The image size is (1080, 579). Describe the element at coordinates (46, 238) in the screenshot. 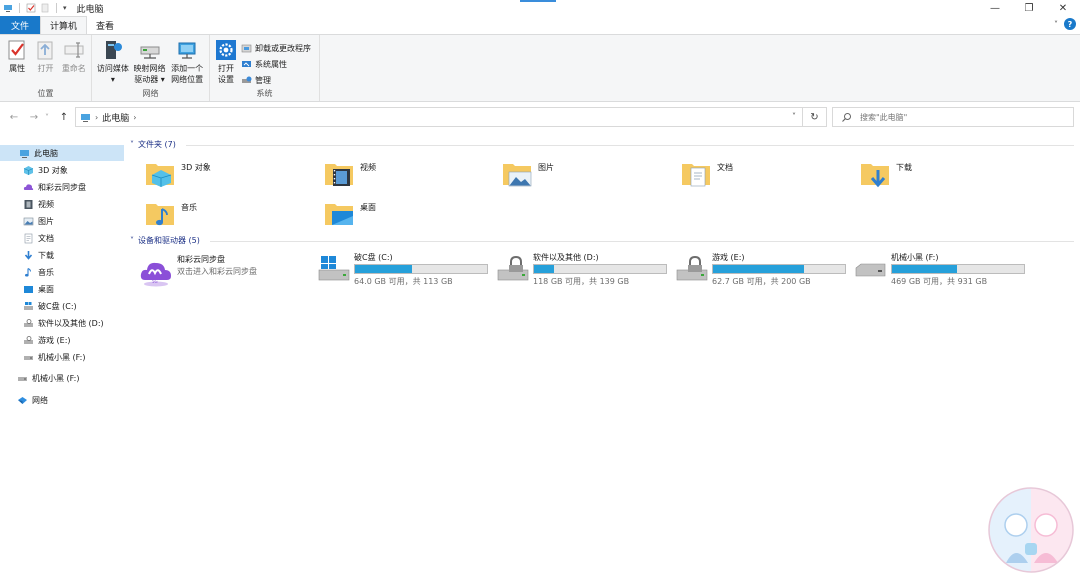

I see `sidebar-item-label: 文档` at that location.